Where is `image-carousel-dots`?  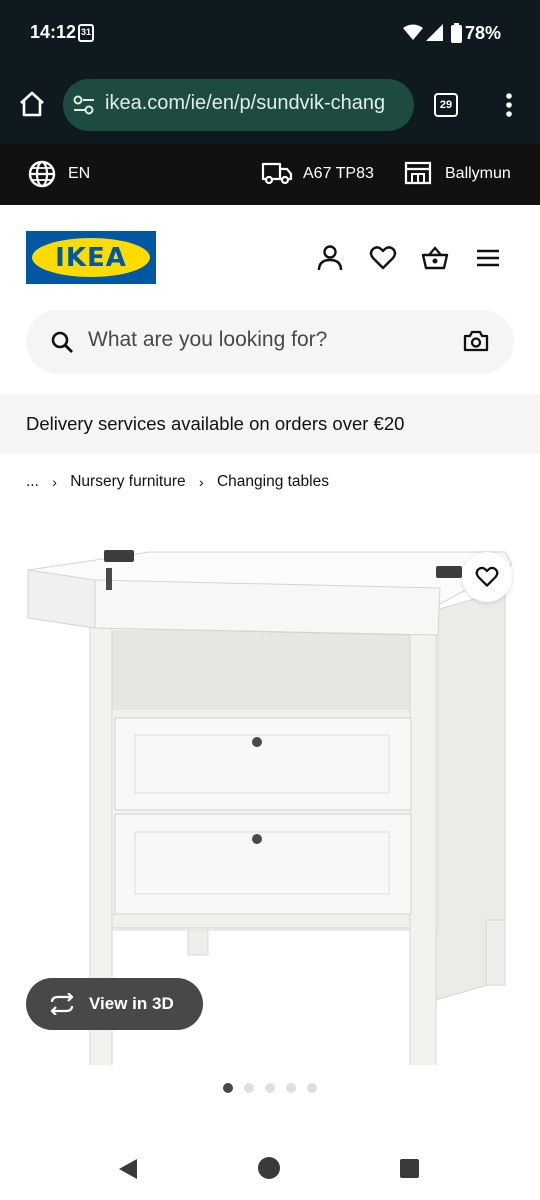 image-carousel-dots is located at coordinates (275, 1086).